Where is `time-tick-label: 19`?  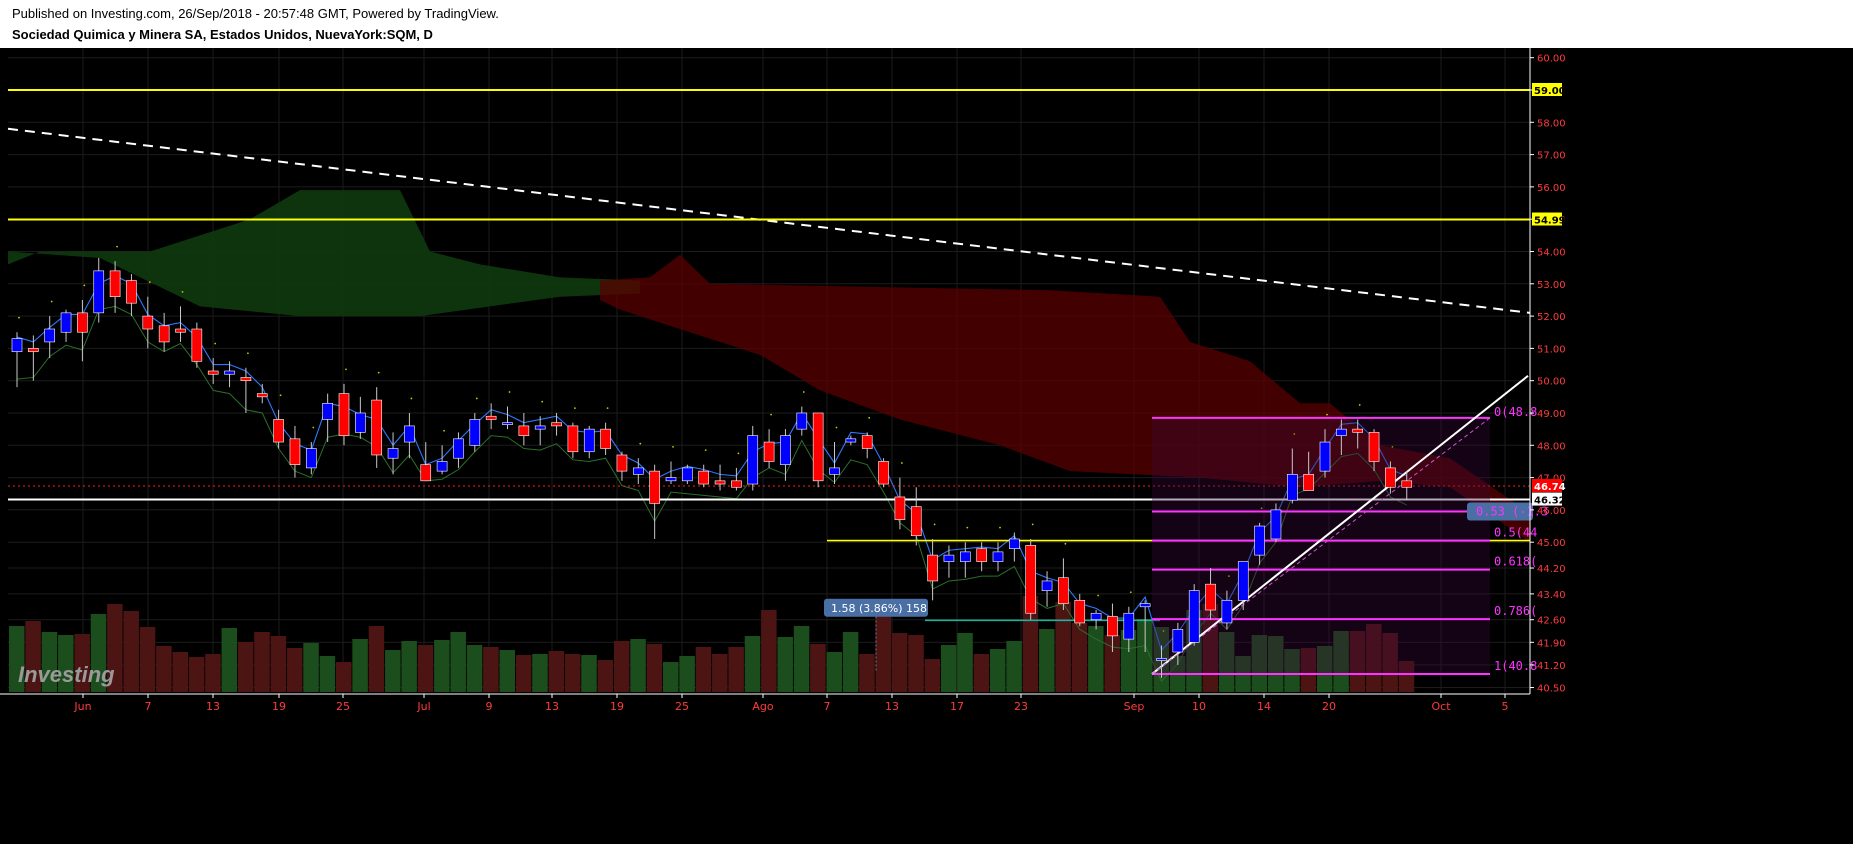 time-tick-label: 19 is located at coordinates (617, 706).